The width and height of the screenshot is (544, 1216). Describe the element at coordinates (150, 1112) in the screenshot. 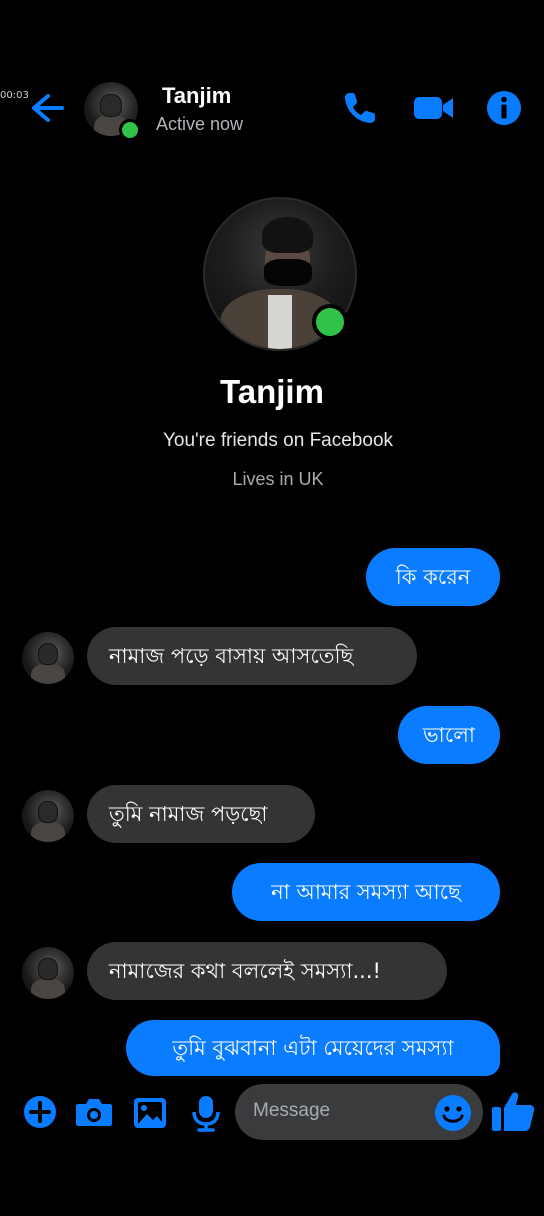

I see `gallery-icon` at that location.